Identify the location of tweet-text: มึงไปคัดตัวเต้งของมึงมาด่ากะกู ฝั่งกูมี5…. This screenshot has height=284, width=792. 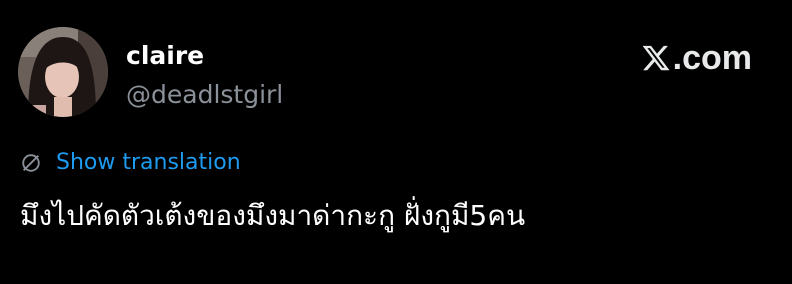
(273, 215).